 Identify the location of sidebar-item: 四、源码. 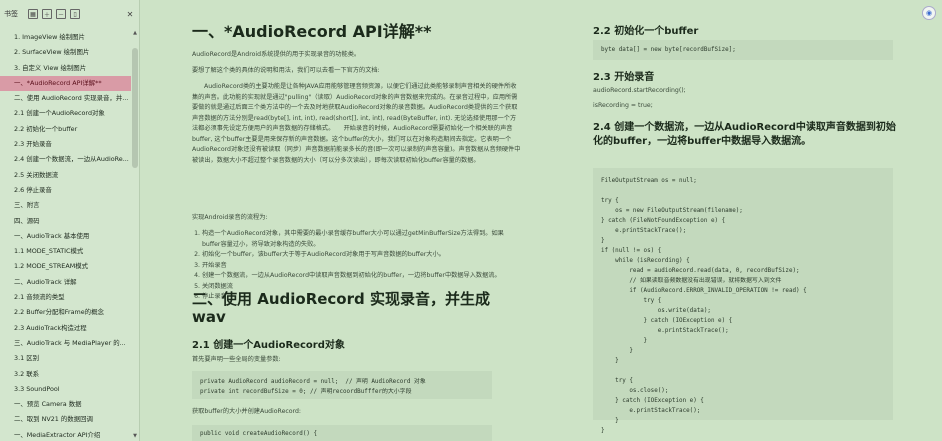
(65, 221).